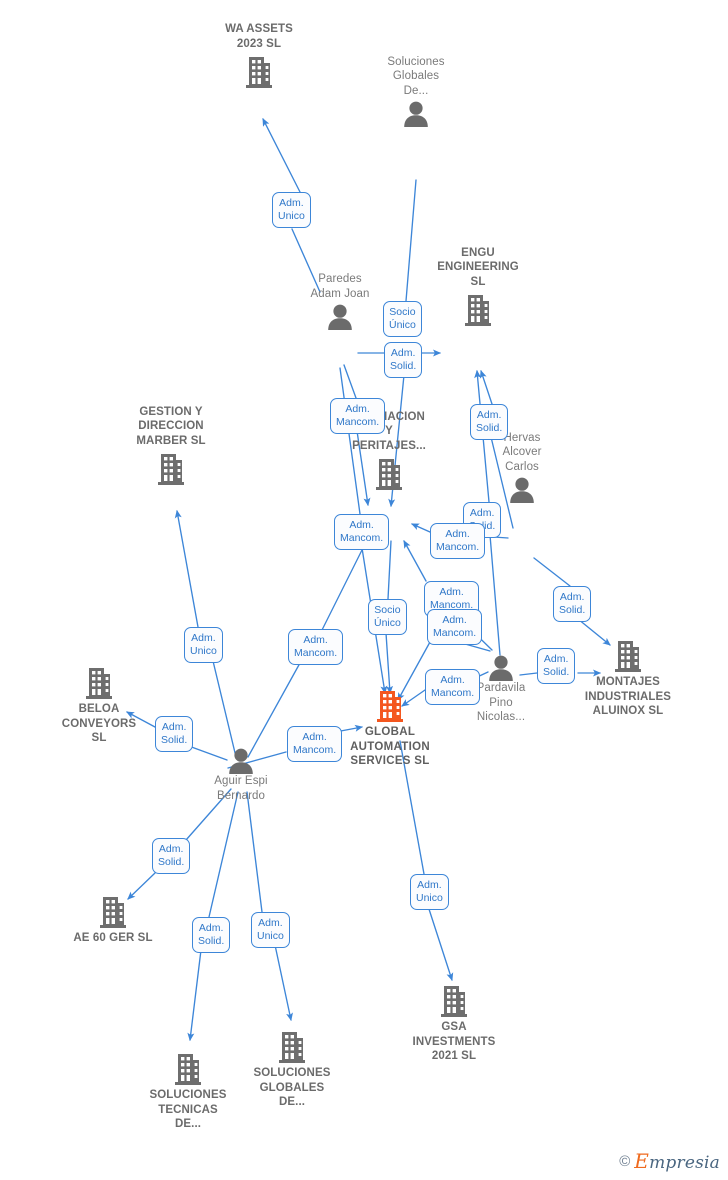  I want to click on relationship-tag-t3: Adm. Solid., so click(403, 360).